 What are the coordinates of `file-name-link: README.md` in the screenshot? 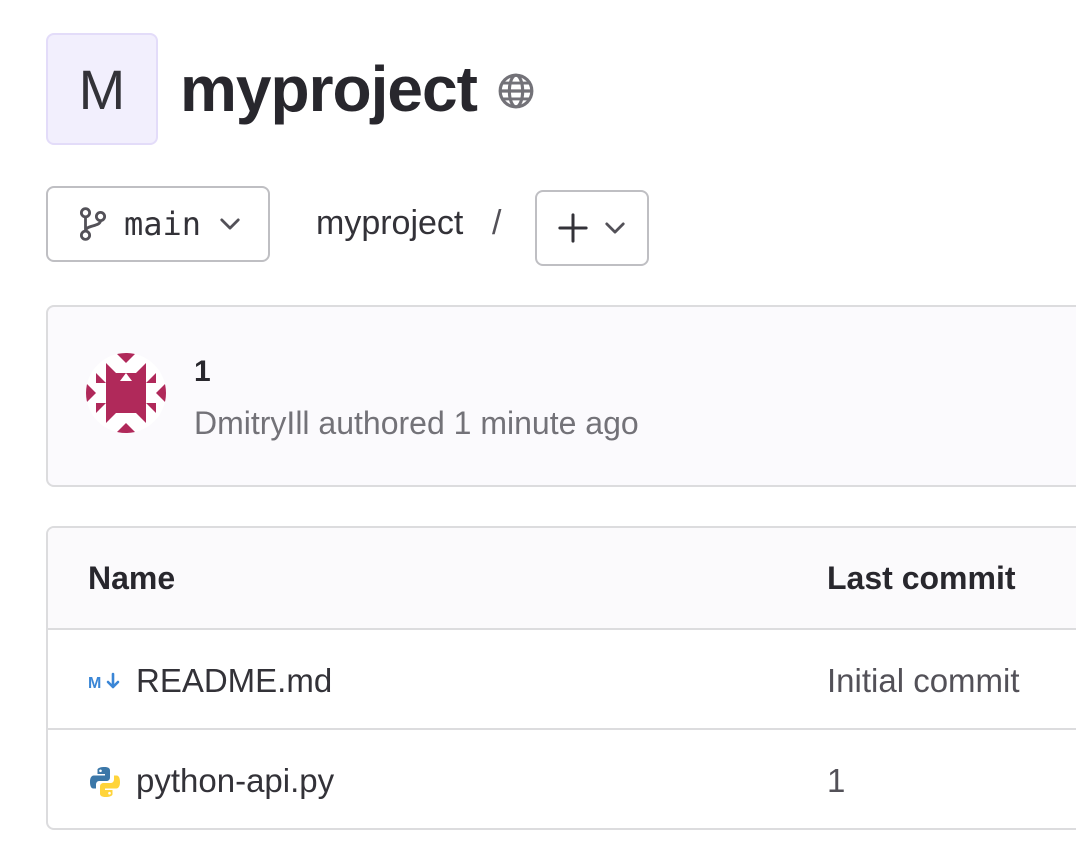 It's located at (234, 681).